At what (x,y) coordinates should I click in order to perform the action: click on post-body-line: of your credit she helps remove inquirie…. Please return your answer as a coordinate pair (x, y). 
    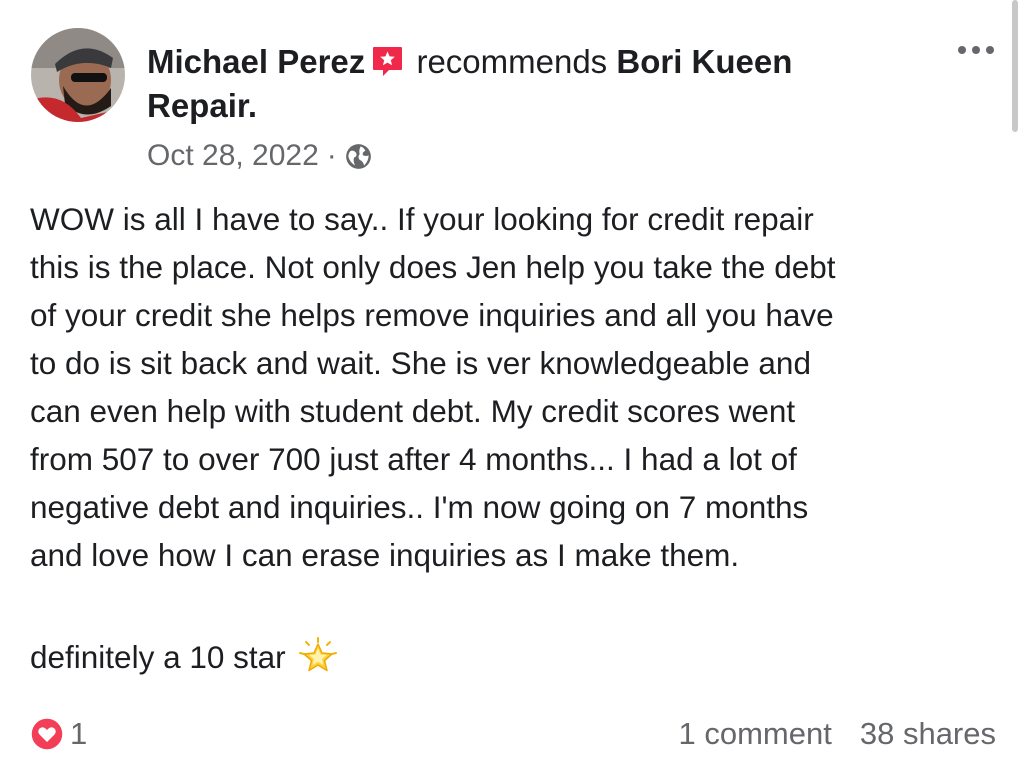
    Looking at the image, I should click on (432, 315).